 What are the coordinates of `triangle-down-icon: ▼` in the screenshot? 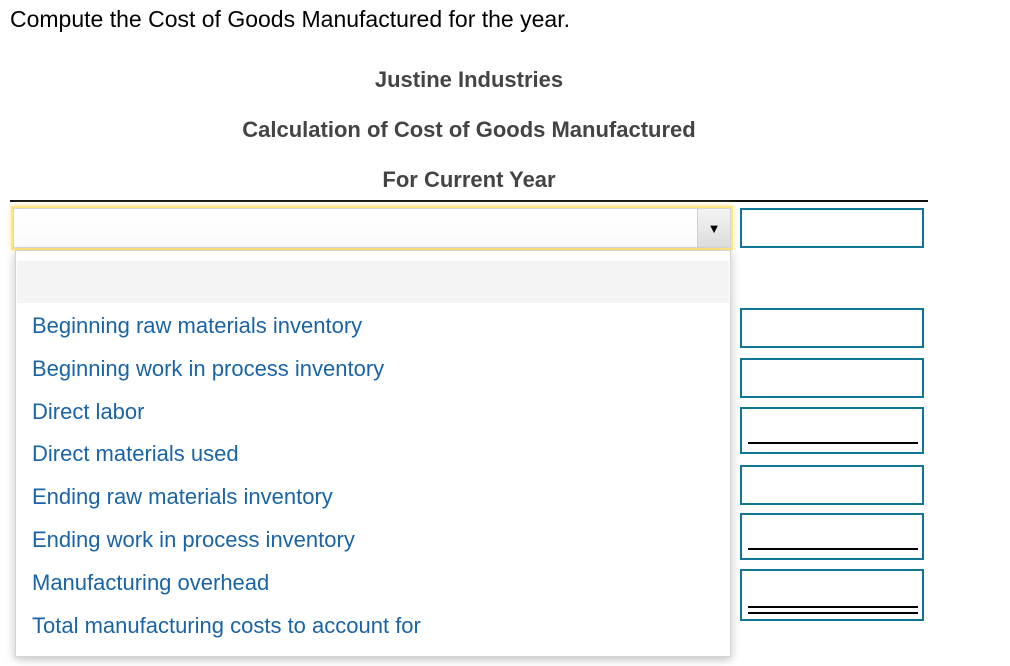 It's located at (714, 228).